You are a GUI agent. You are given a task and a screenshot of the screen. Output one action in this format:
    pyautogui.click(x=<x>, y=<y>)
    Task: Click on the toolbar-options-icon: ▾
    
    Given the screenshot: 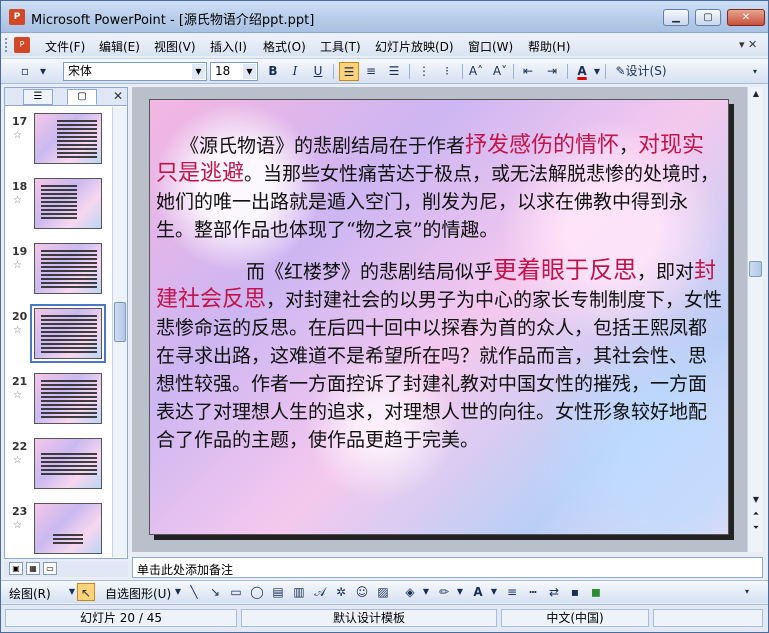 What is the action you would take?
    pyautogui.click(x=43, y=71)
    